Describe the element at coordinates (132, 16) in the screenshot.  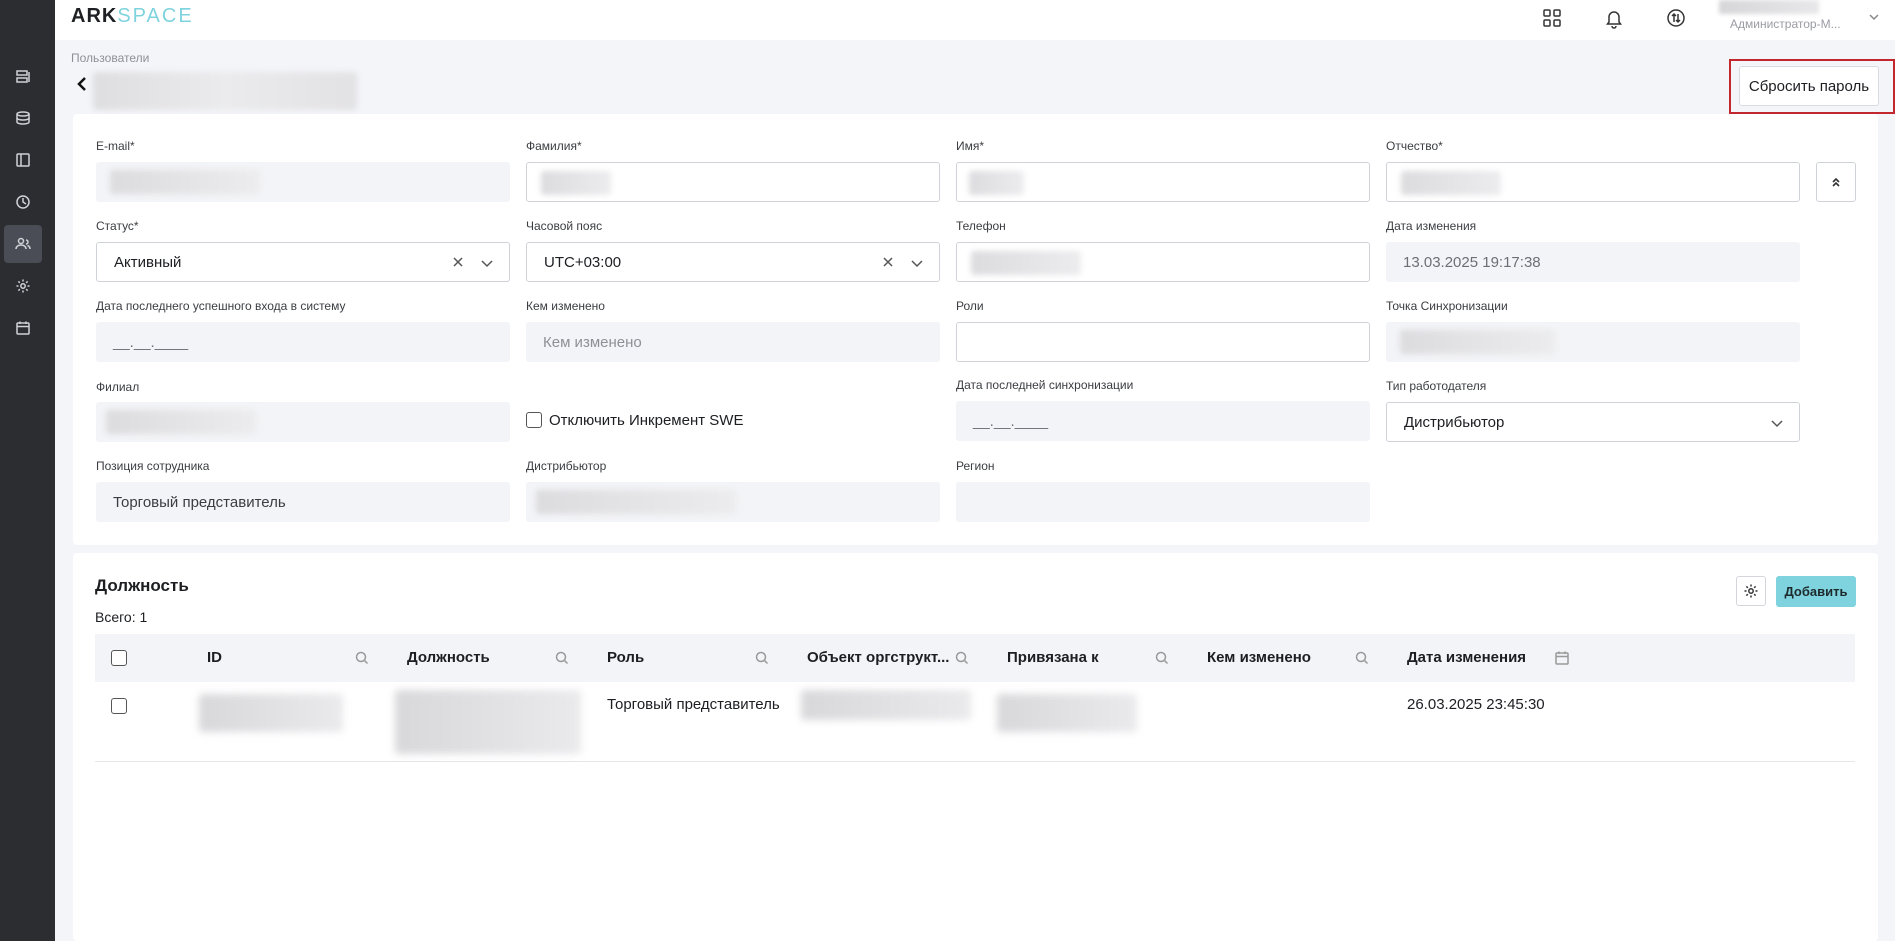
I see `app-logo: ARKSPACE` at that location.